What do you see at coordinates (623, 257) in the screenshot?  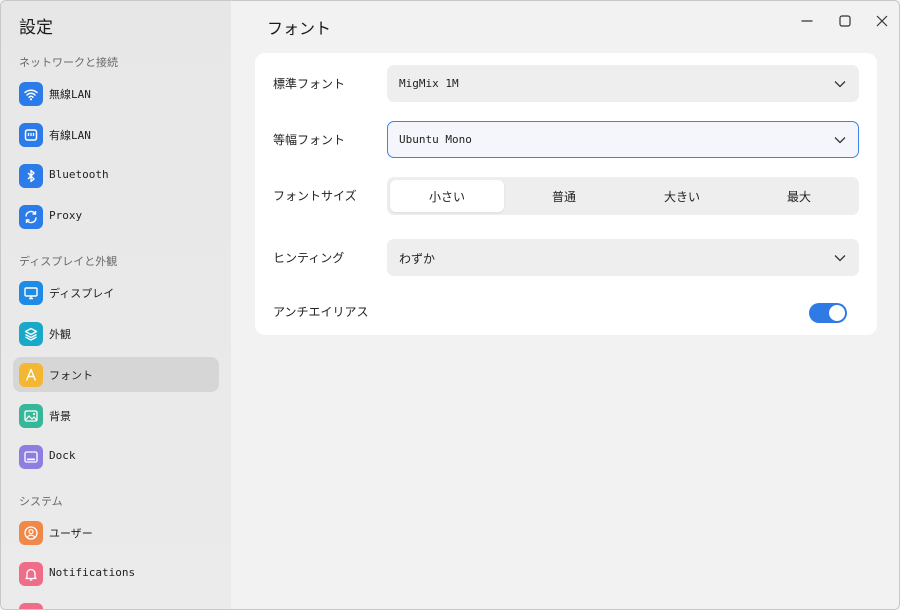 I see `hinting-select: わずか` at bounding box center [623, 257].